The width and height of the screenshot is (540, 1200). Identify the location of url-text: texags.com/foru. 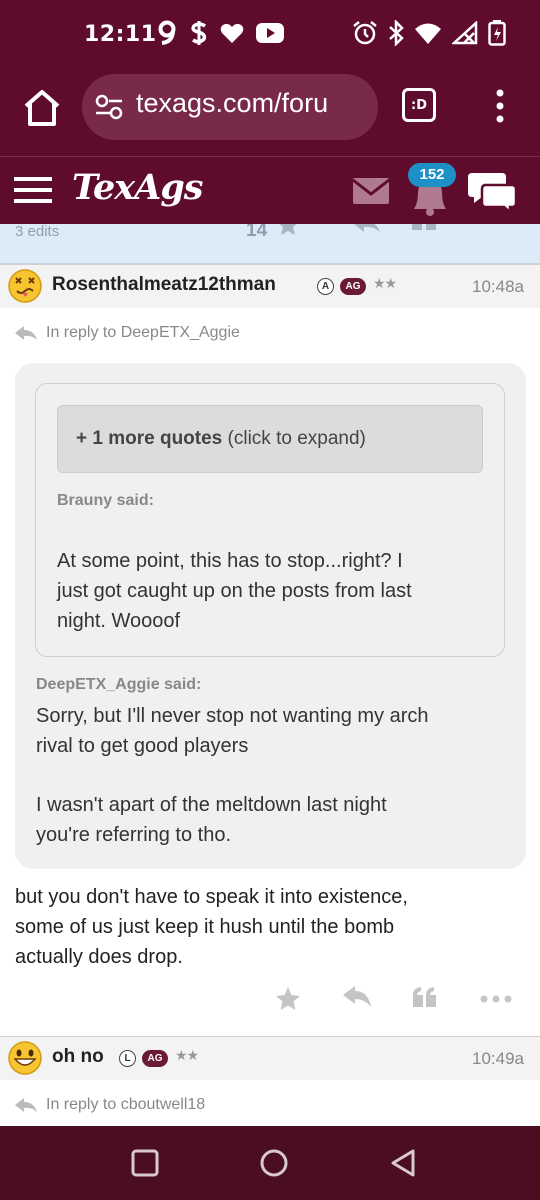
(232, 103).